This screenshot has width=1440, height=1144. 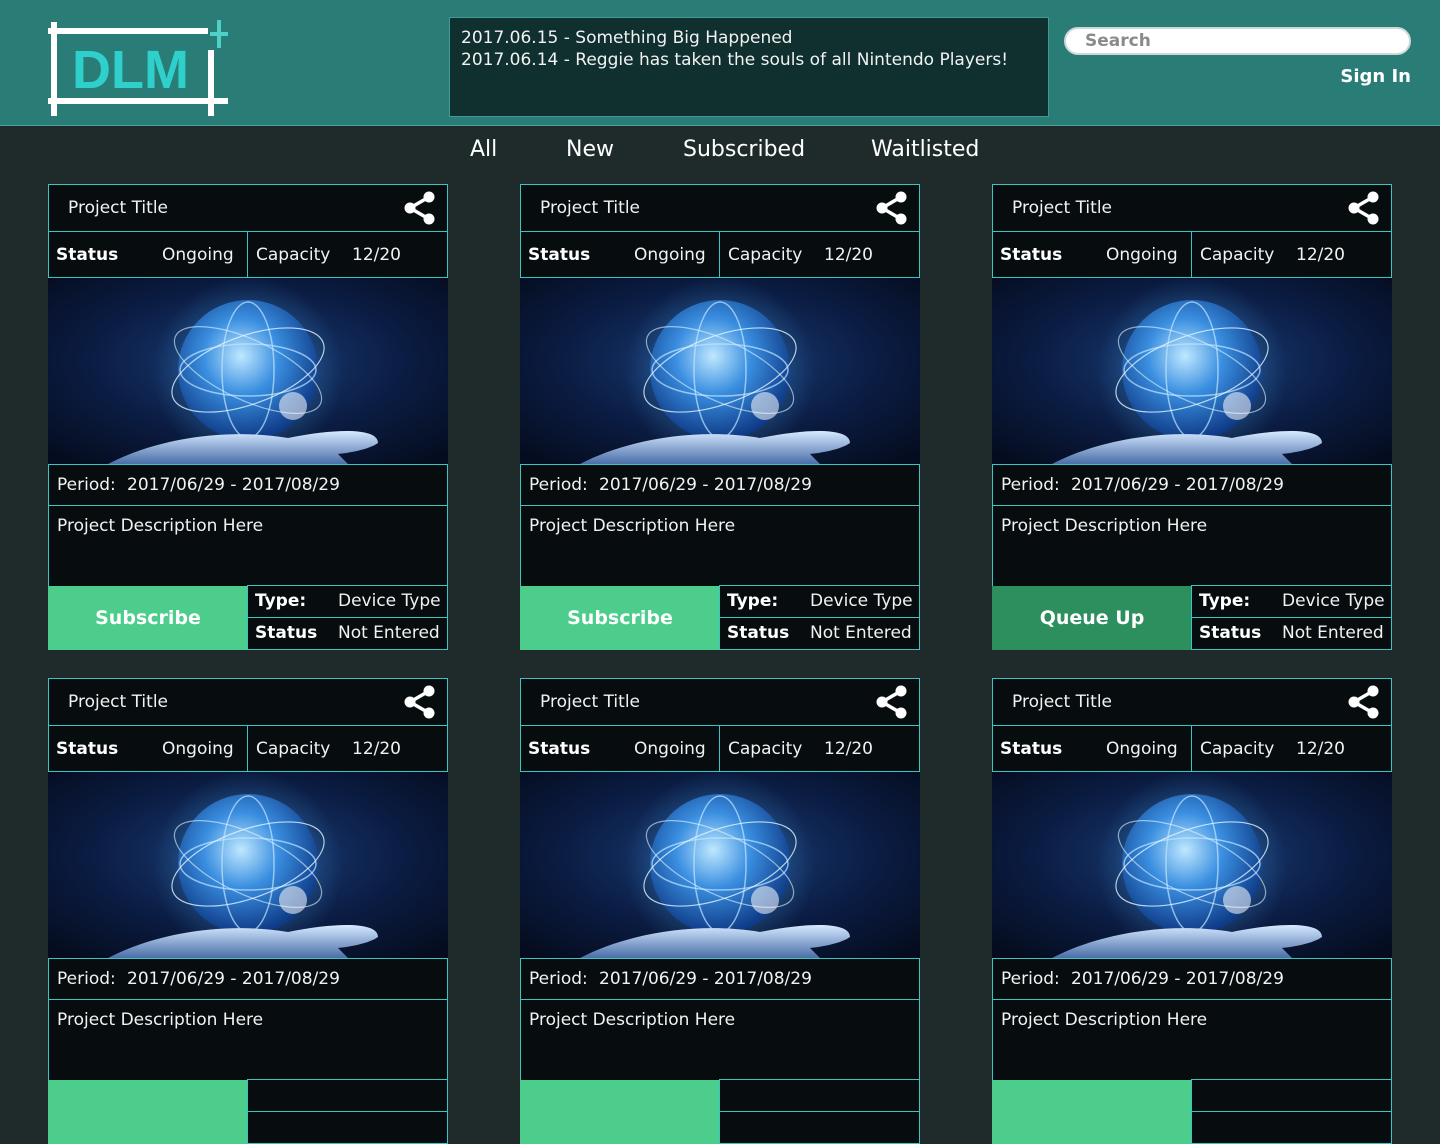 I want to click on tab-all: All, so click(x=483, y=149).